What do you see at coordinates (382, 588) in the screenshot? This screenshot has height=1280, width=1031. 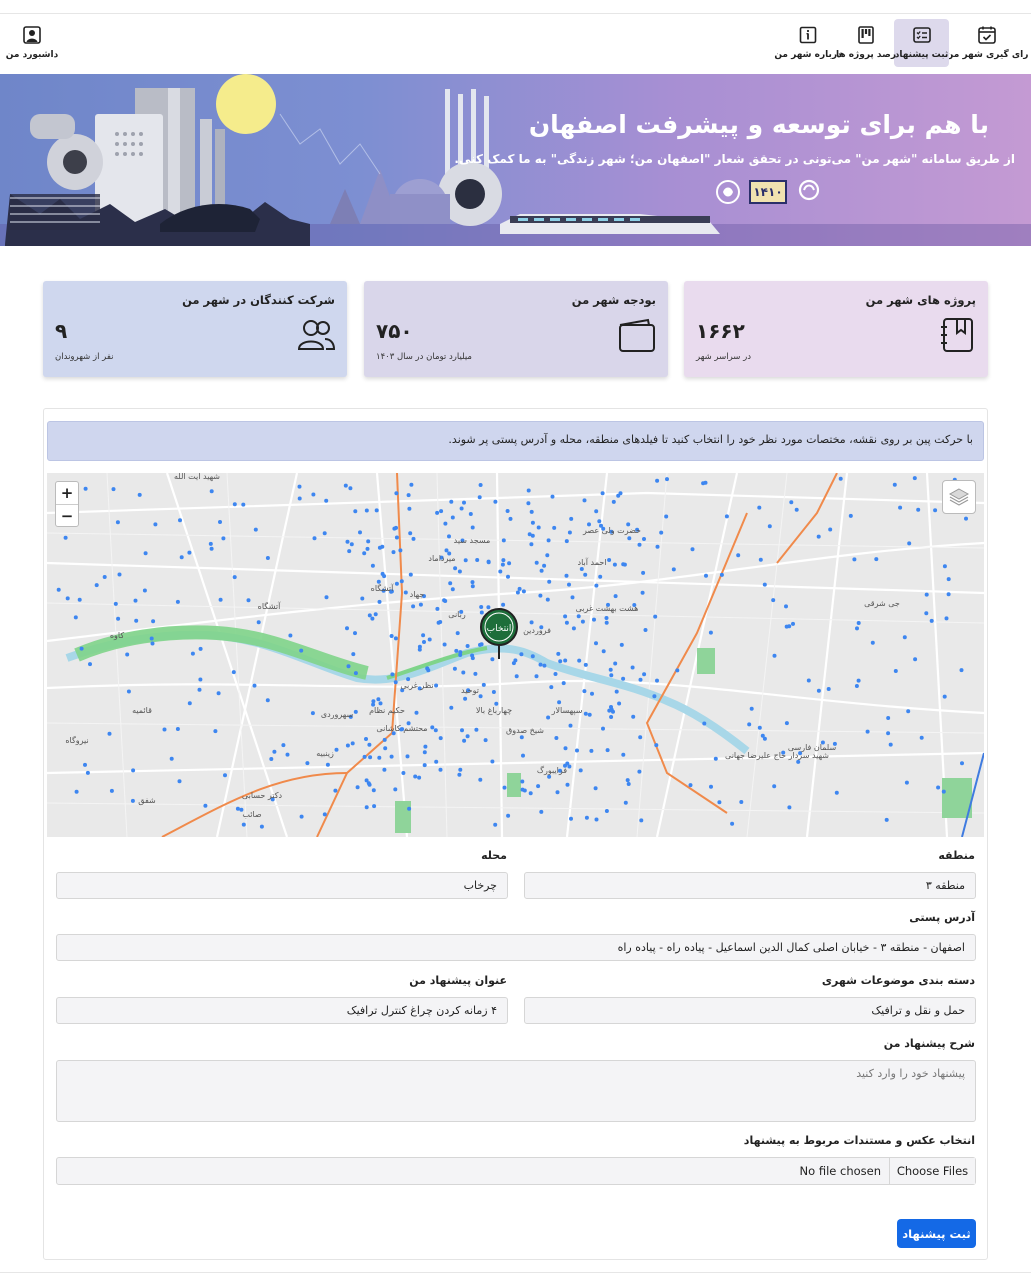 I see `map-street-label: آتشگاه` at bounding box center [382, 588].